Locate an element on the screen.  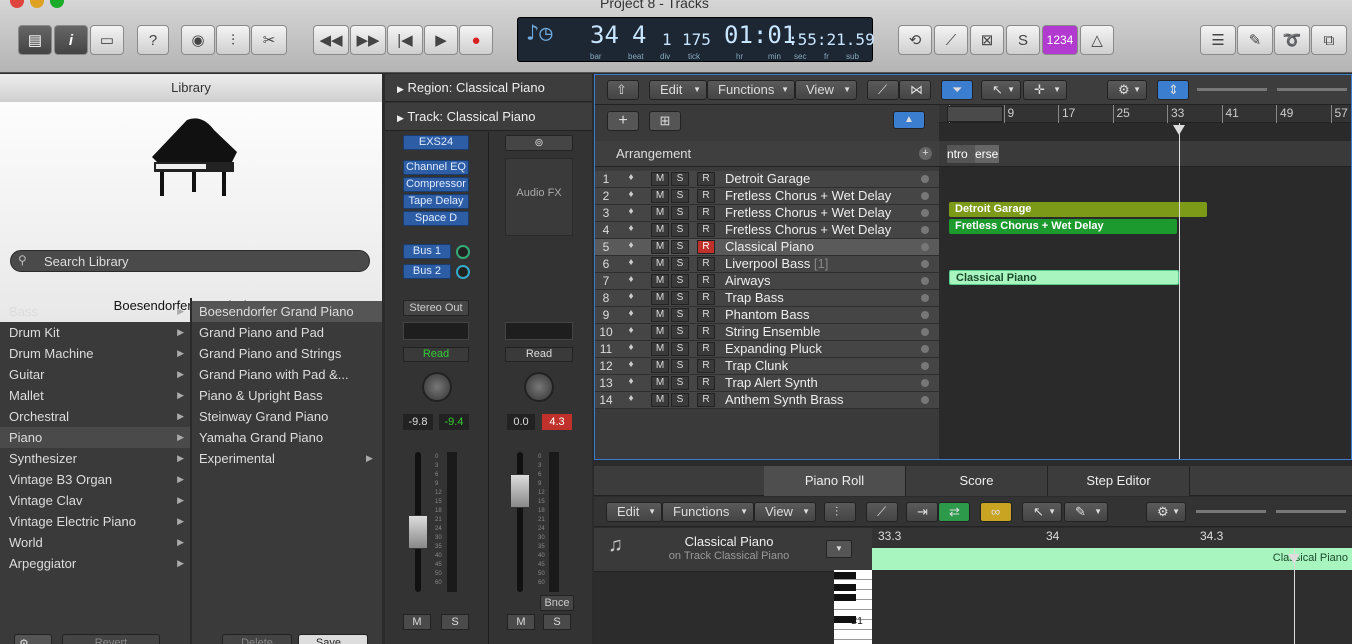
library-category-item: Vintage Clav ▶ is located at coordinates (95, 500).